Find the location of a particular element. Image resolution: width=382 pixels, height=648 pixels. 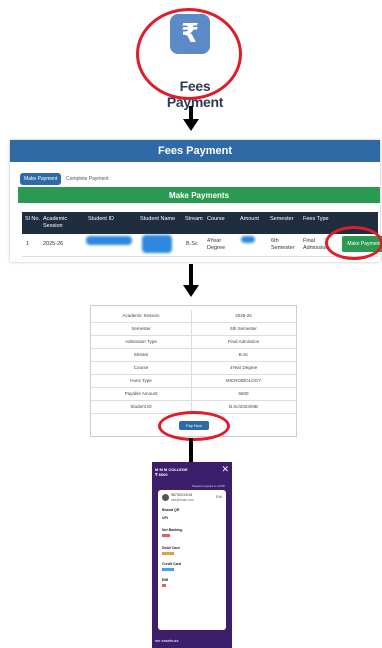

redacted-student-id is located at coordinates (109, 240).